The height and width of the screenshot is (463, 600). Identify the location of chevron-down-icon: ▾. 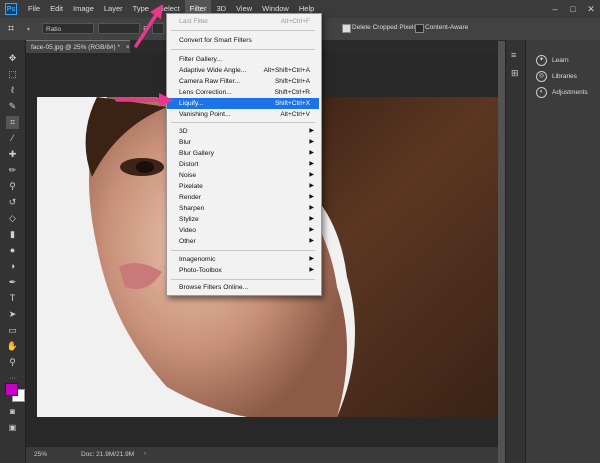
(28, 29).